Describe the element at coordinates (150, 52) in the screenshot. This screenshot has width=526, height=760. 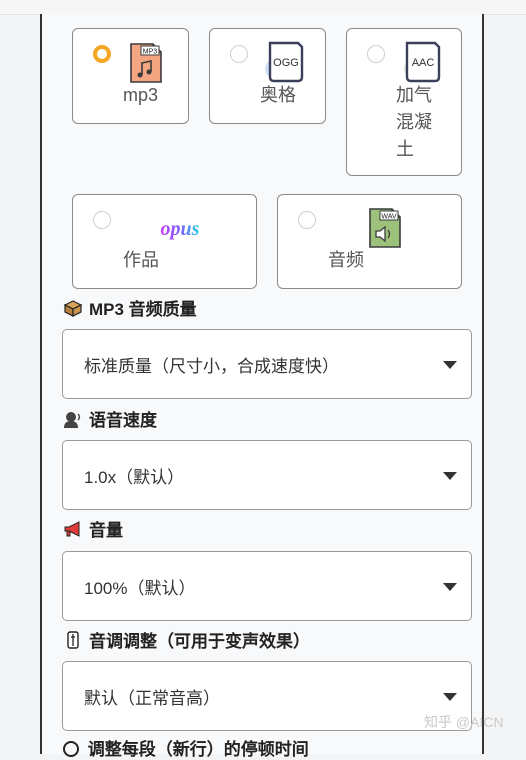
I see `mp3-icon-text: MP3` at that location.